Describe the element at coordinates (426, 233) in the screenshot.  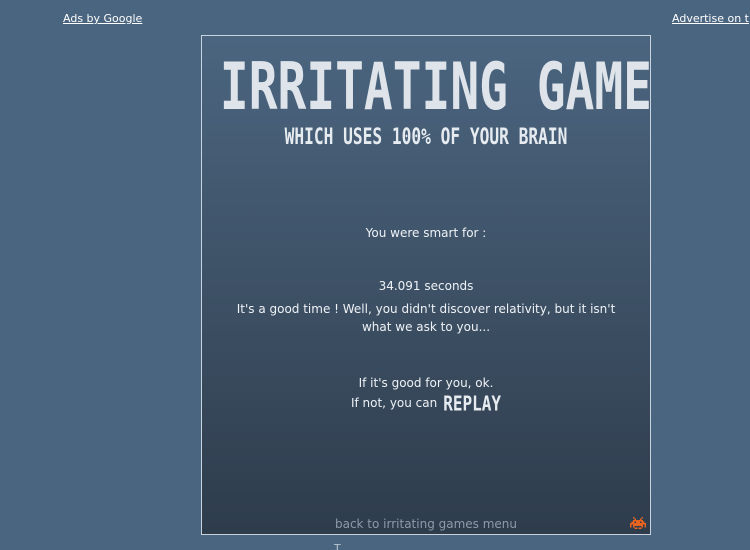
I see `smart-label: You were smart for :` at that location.